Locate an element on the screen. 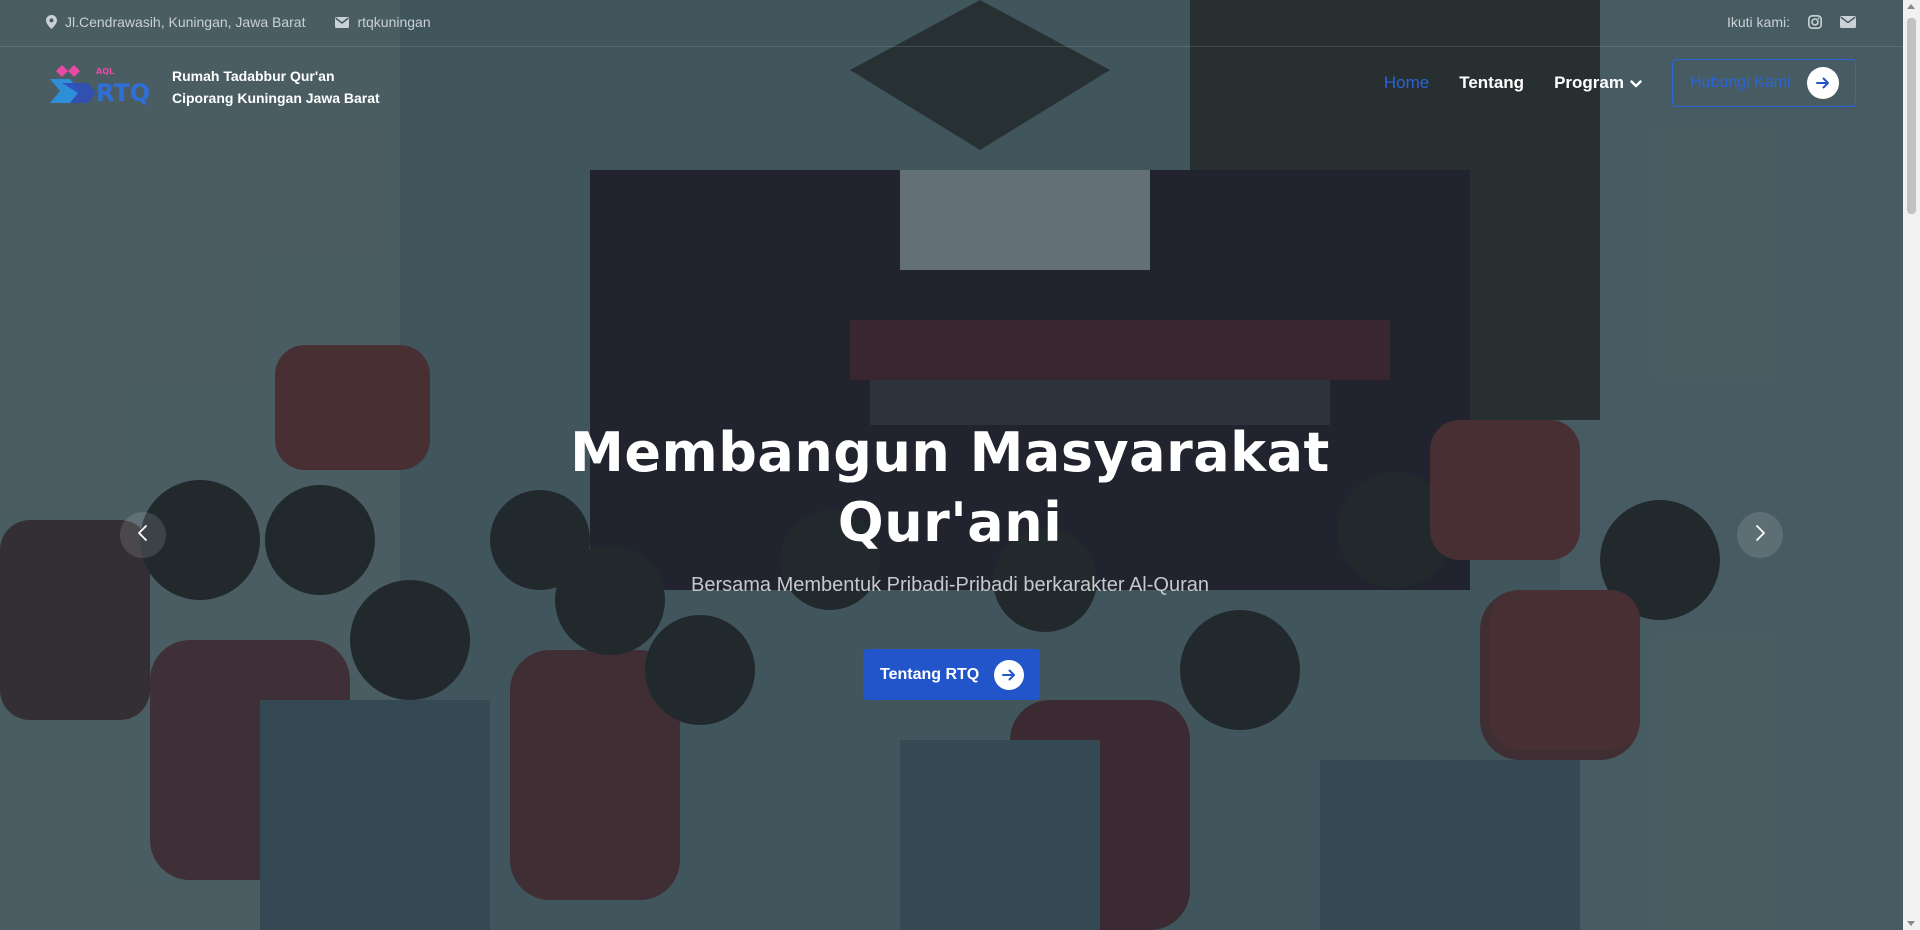 This screenshot has width=1920, height=930. nav-home: Home is located at coordinates (1406, 83).